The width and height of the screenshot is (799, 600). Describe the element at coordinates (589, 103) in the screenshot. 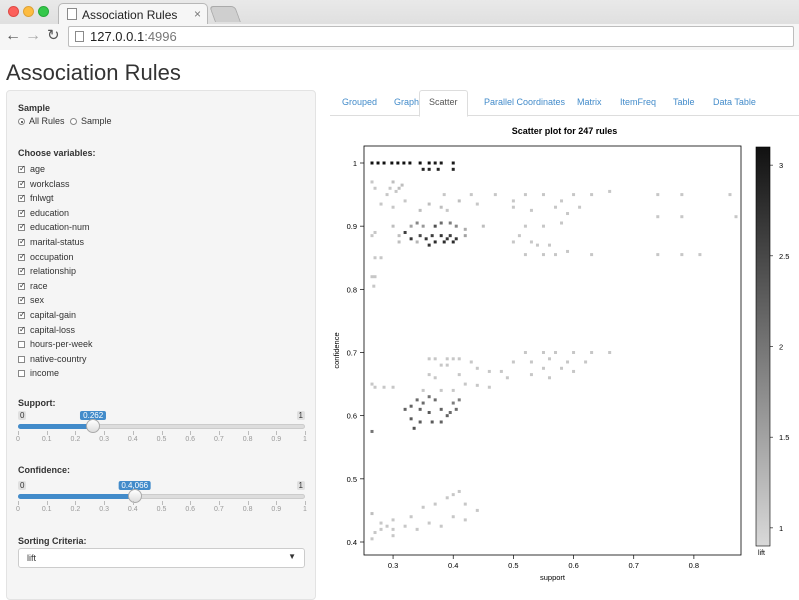

I see `tab-matrix: Matrix` at that location.